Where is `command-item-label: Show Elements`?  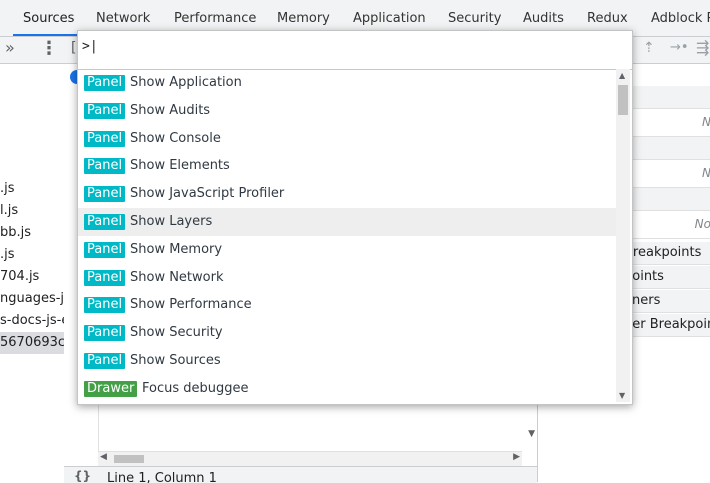 command-item-label: Show Elements is located at coordinates (180, 166).